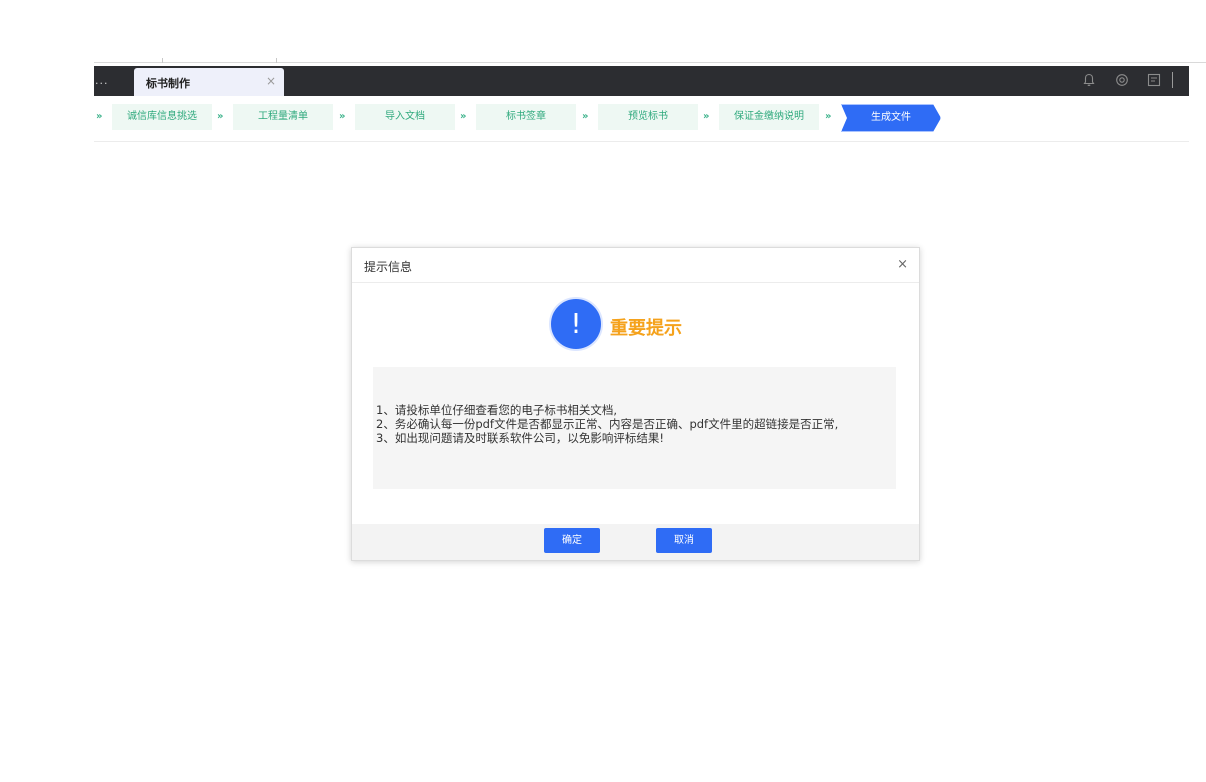 The height and width of the screenshot is (782, 1206). Describe the element at coordinates (405, 117) in the screenshot. I see `step-import-document: 导入文档` at that location.